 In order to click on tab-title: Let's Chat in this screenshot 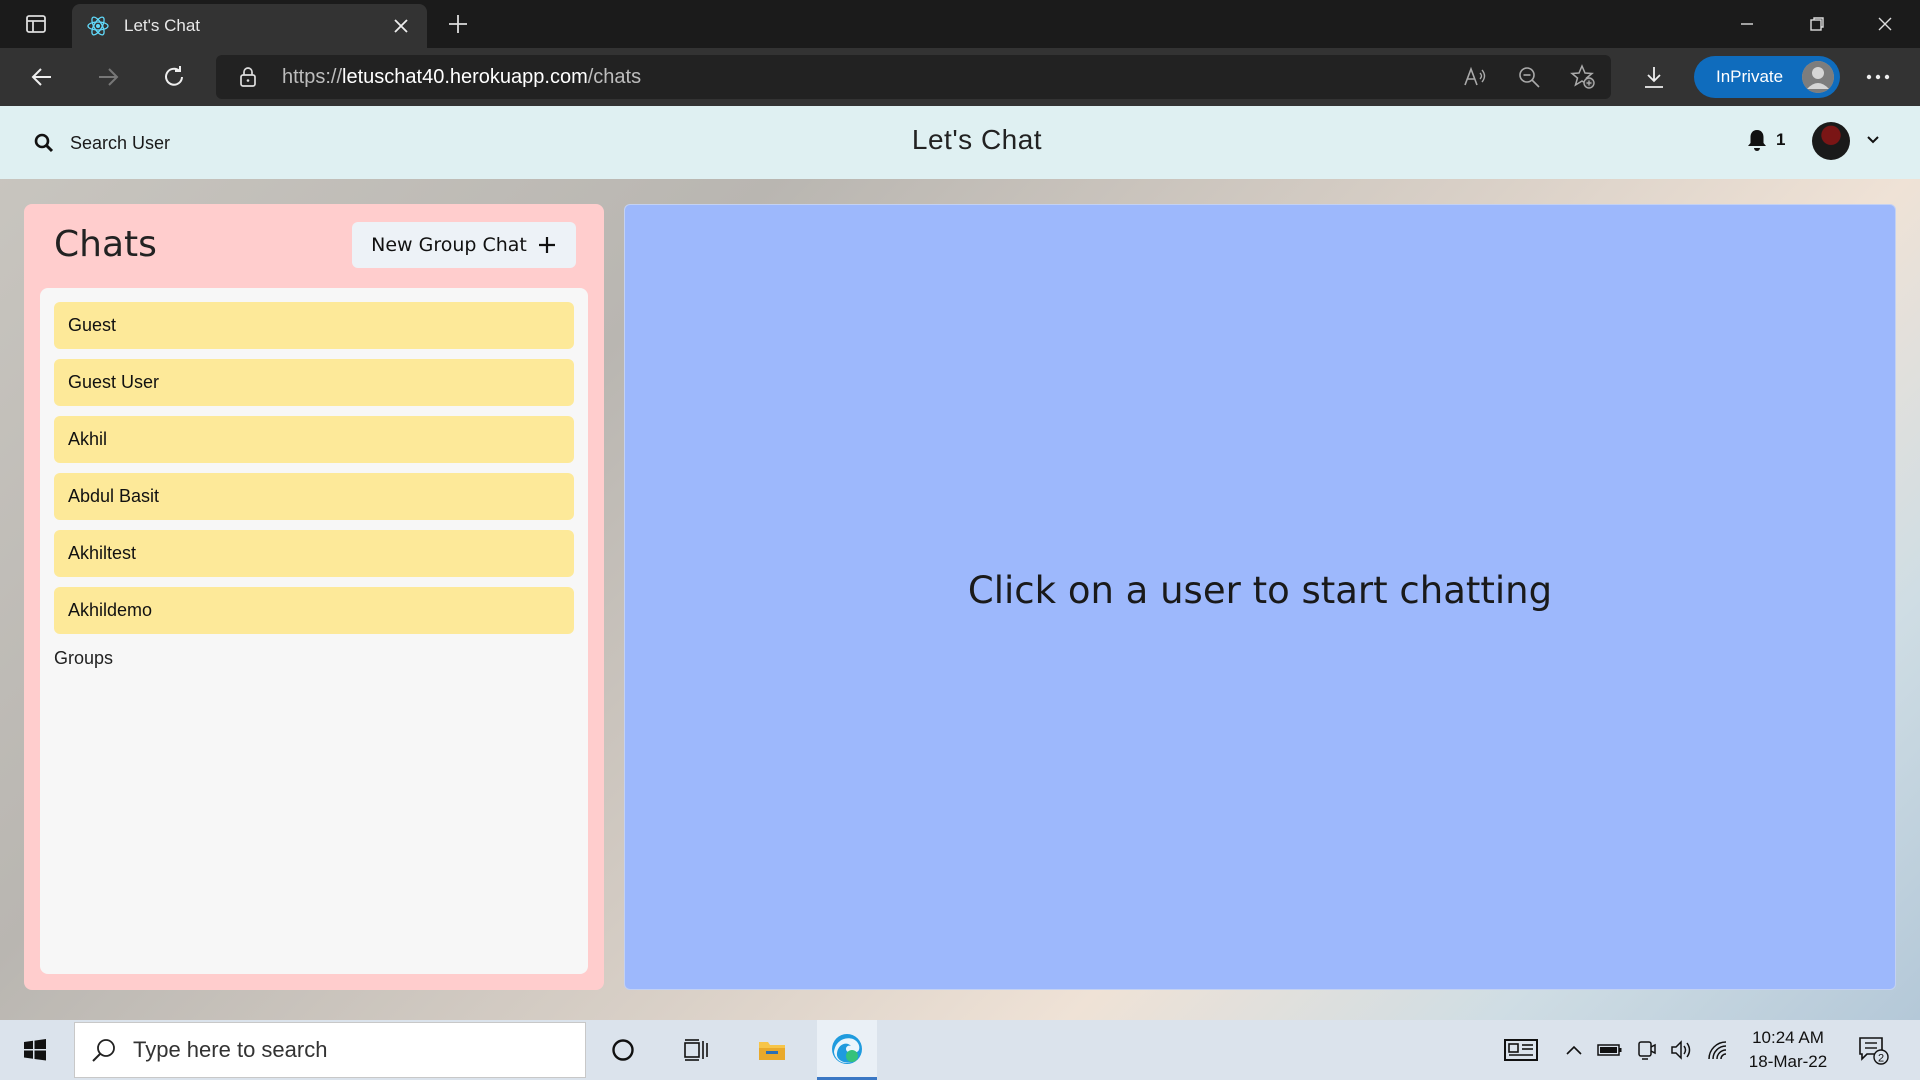, I will do `click(162, 25)`.